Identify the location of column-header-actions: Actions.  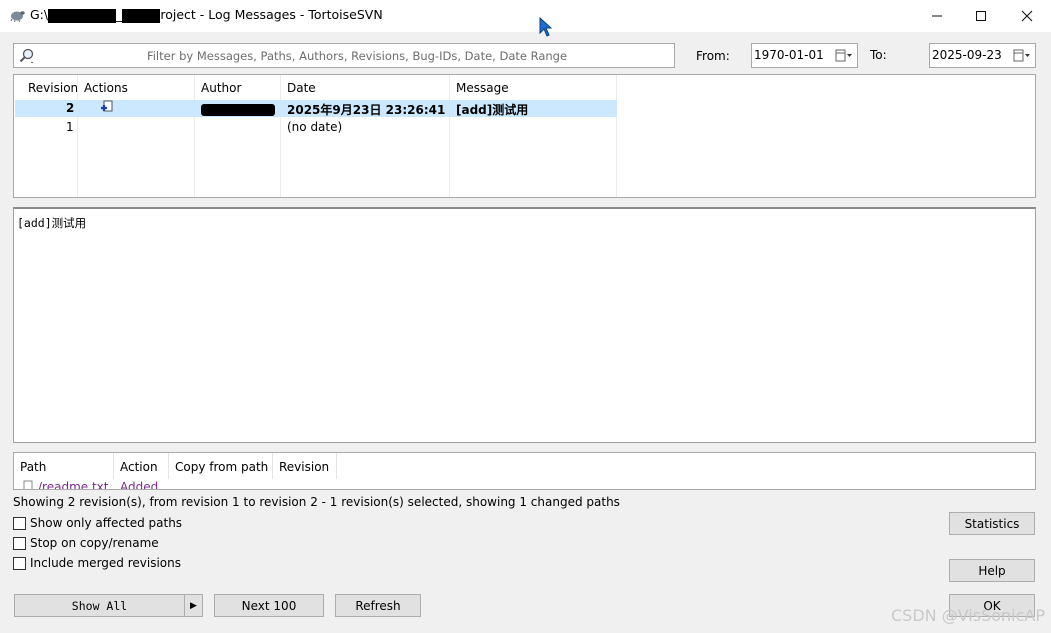
(136, 87).